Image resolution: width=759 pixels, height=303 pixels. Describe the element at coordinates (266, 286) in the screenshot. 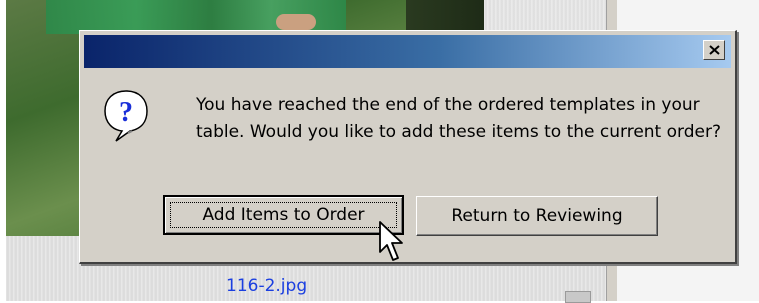

I see `file-name-label: 116-2.jpg` at that location.